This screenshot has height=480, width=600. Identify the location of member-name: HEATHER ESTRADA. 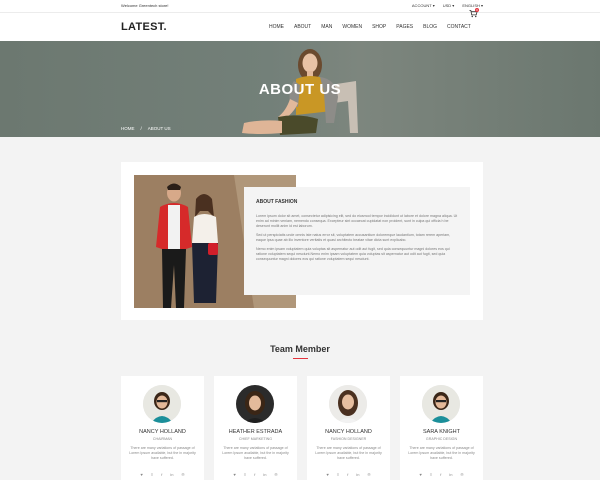
(255, 432).